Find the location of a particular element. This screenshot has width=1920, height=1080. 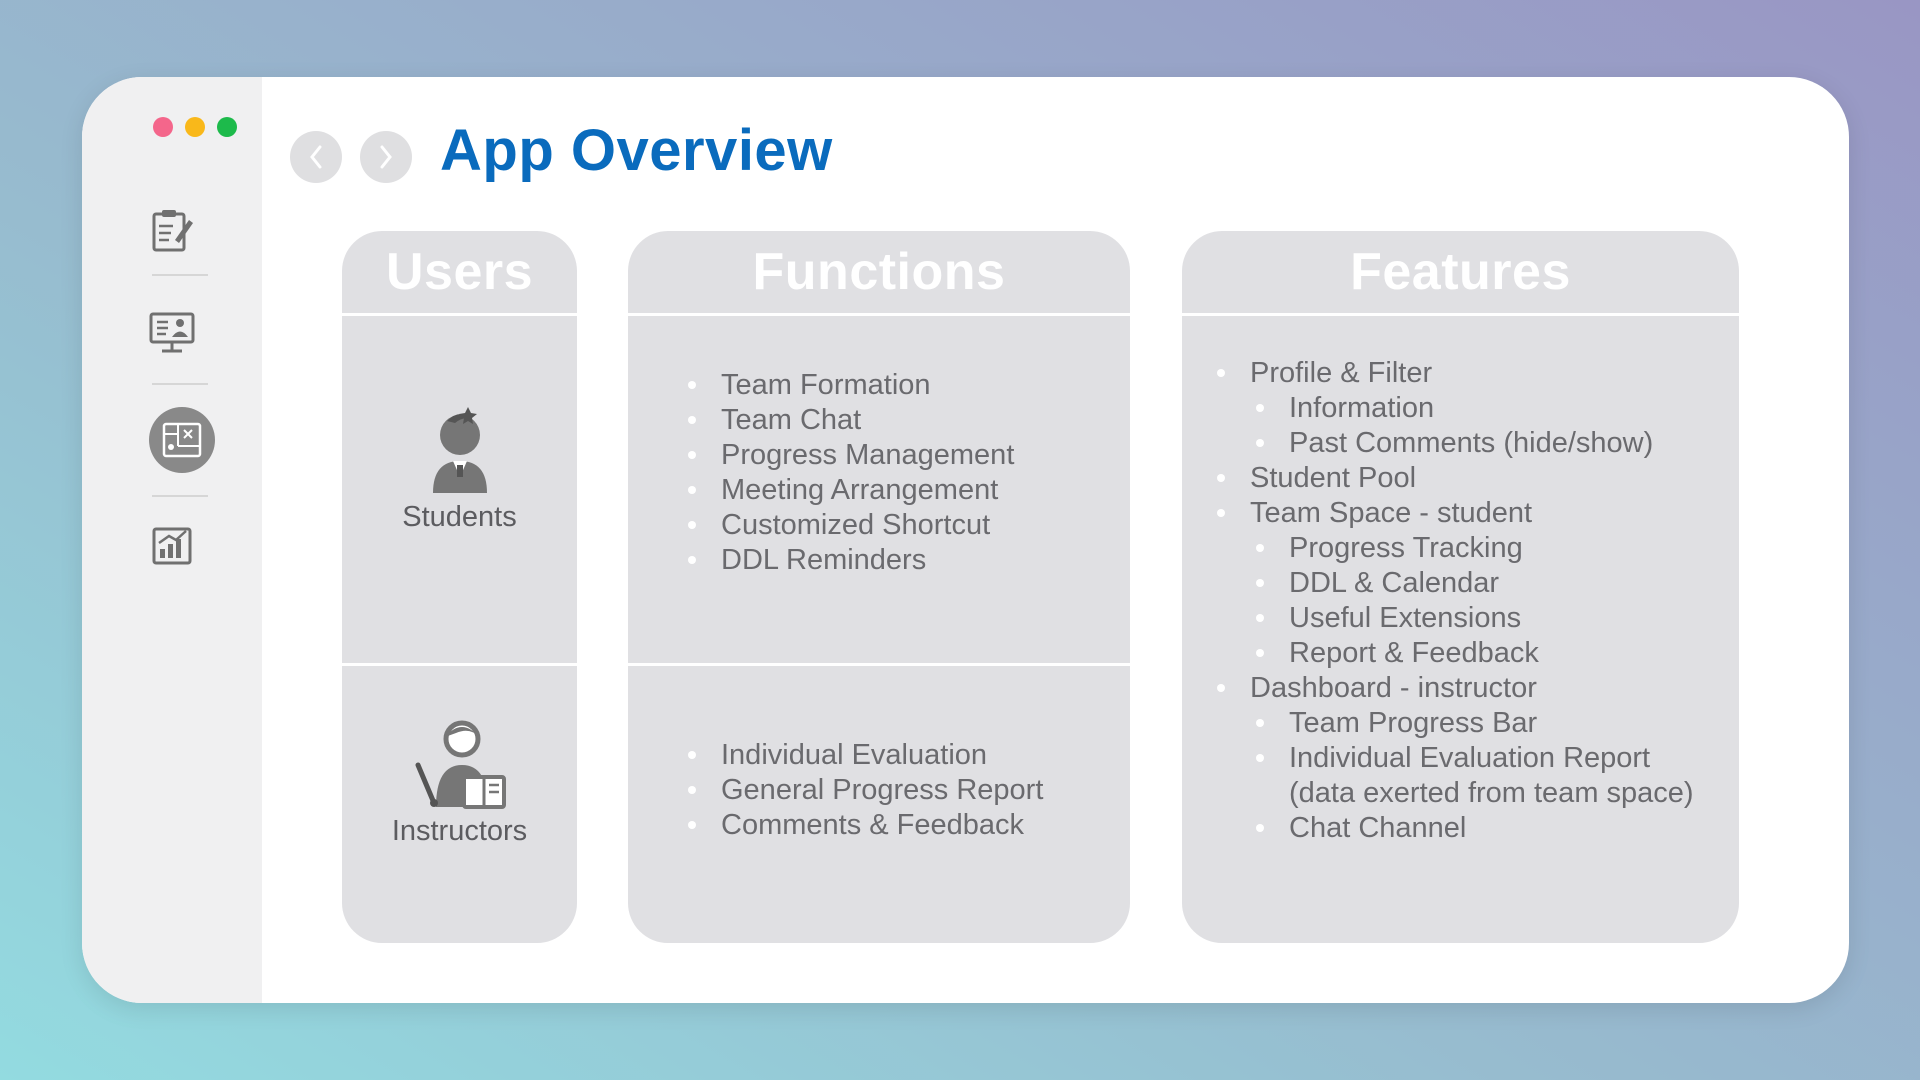

back-button is located at coordinates (316, 157).